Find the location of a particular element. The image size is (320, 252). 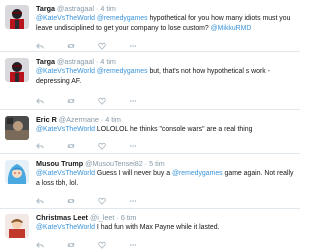

author-handle: @i_leet is located at coordinates (102, 217).